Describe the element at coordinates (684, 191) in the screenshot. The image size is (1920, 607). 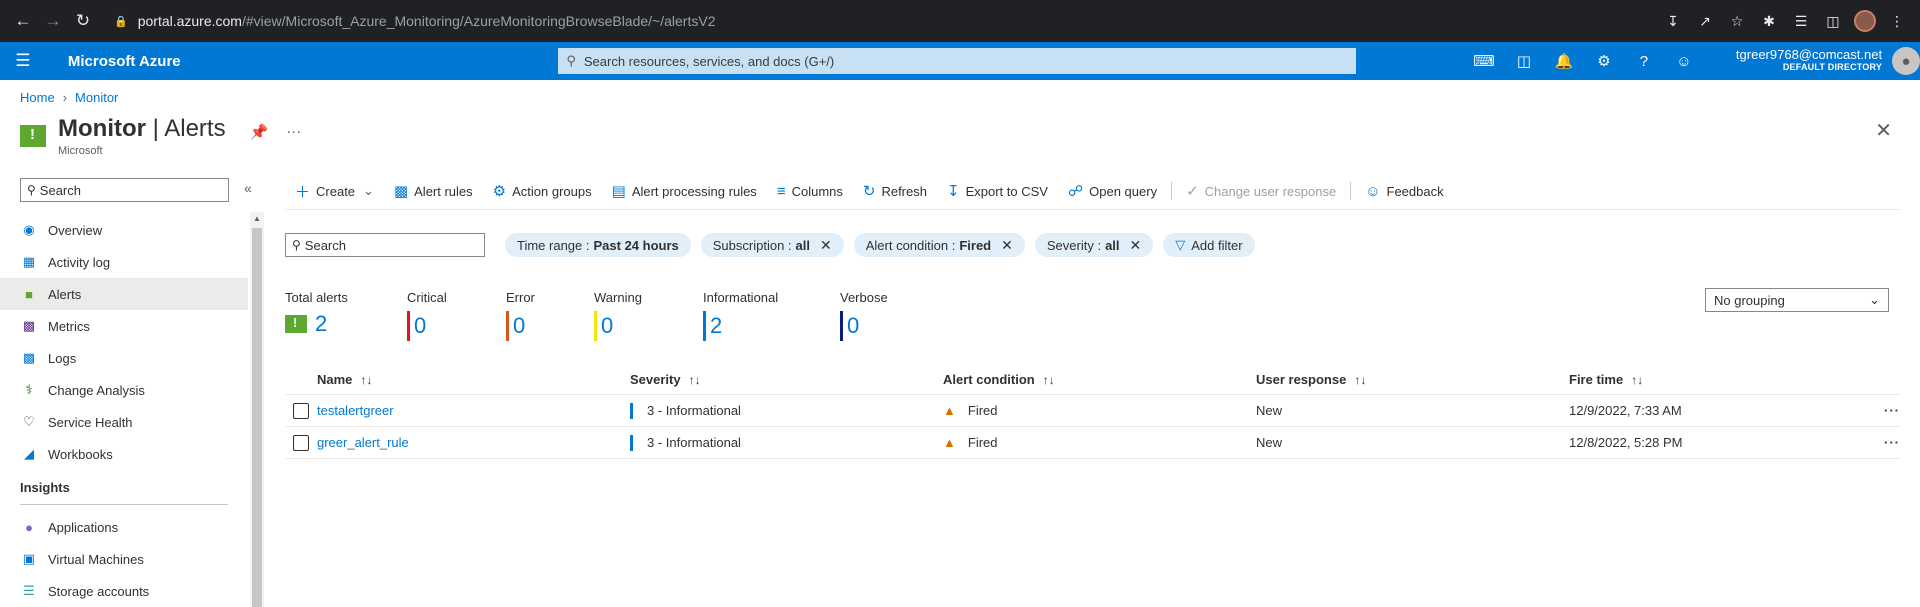
I see `alert-processing-rules-button: ▤ Alert processing rules` at that location.